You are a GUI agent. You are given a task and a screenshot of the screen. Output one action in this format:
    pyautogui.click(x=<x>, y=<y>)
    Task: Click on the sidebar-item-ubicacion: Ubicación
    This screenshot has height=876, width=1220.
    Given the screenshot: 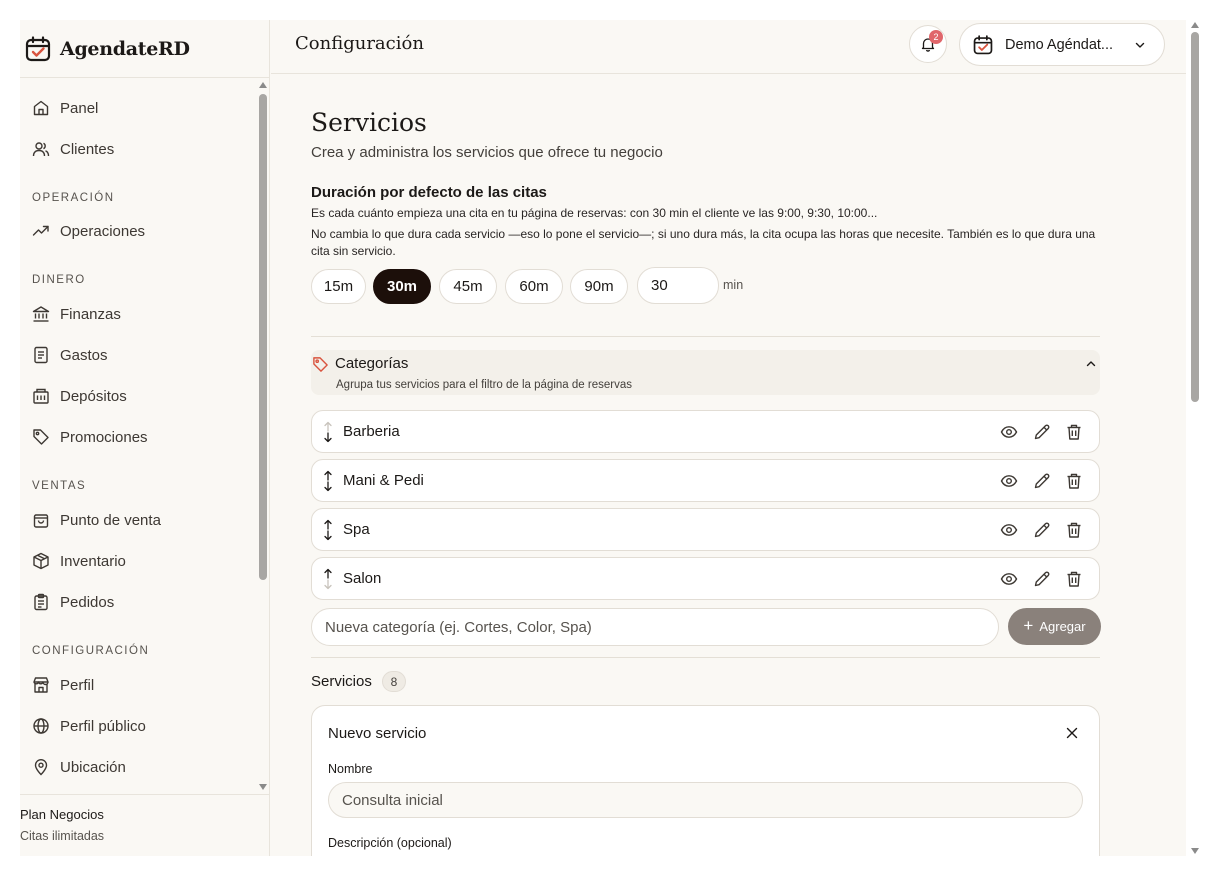 What is the action you would take?
    pyautogui.click(x=141, y=767)
    